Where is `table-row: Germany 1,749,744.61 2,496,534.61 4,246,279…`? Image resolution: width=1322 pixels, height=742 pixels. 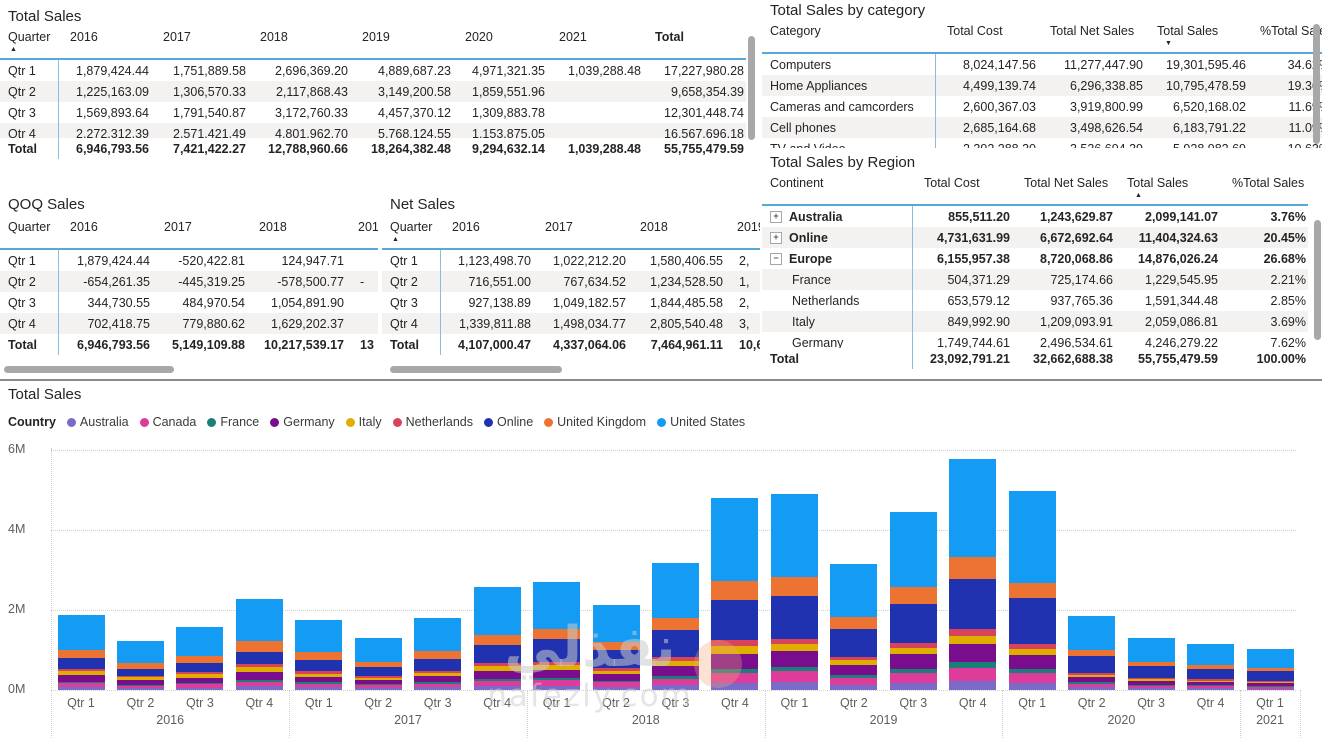
table-row: Germany 1,749,744.61 2,496,534.61 4,246,279… is located at coordinates (1035, 340).